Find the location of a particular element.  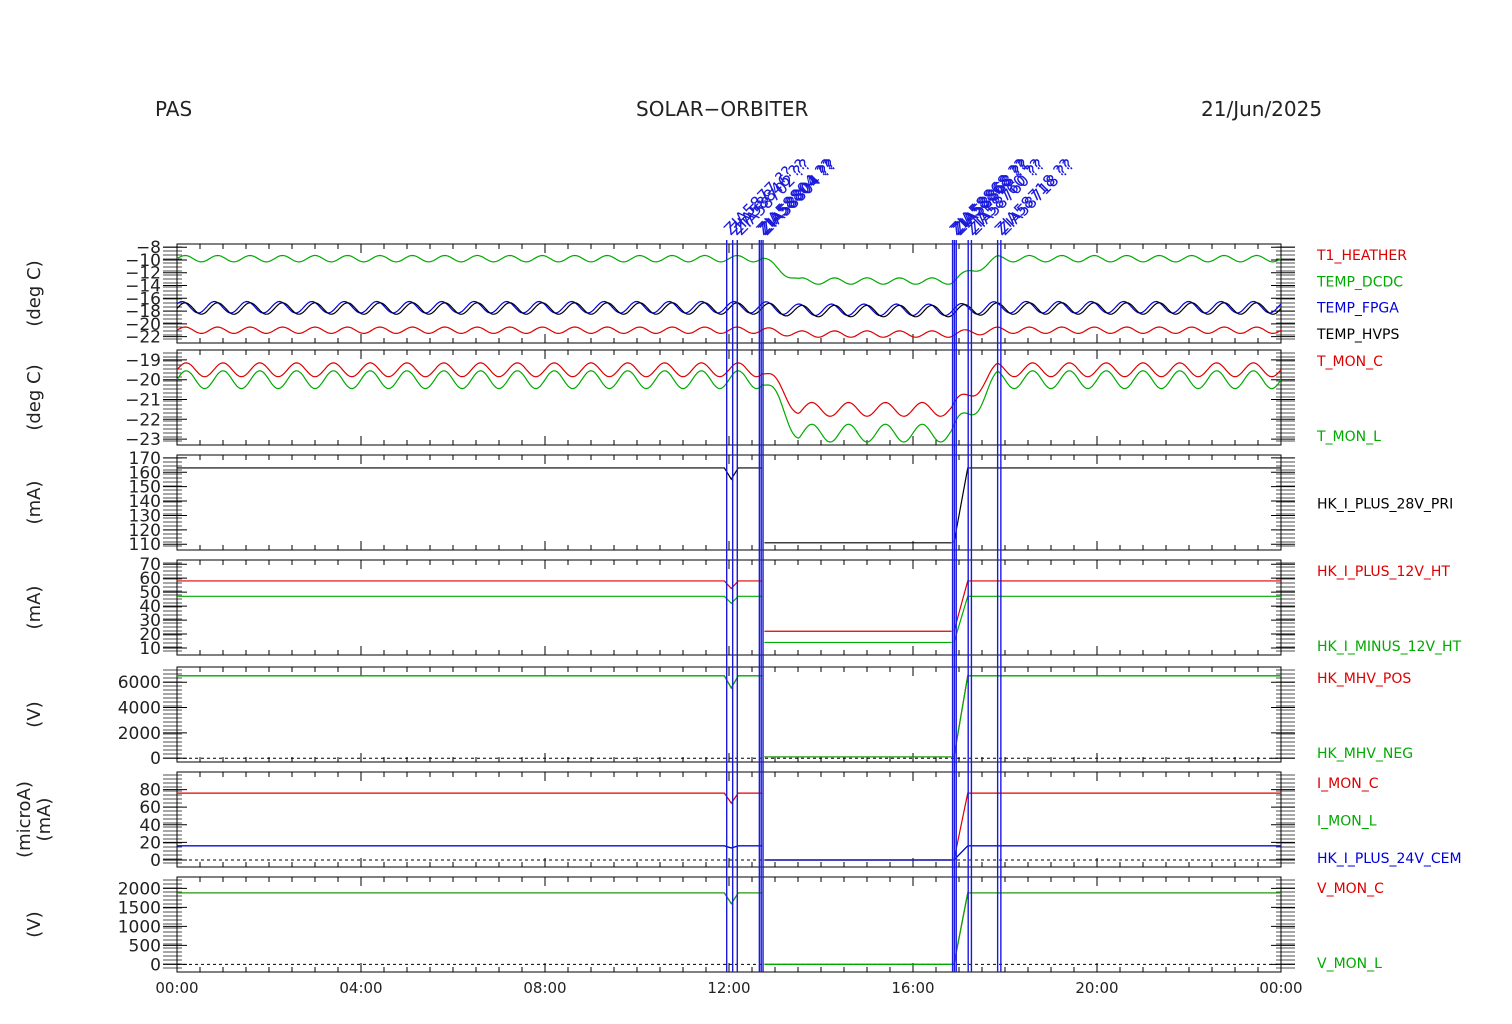

y-tick-label: 20 is located at coordinates (150, 843).